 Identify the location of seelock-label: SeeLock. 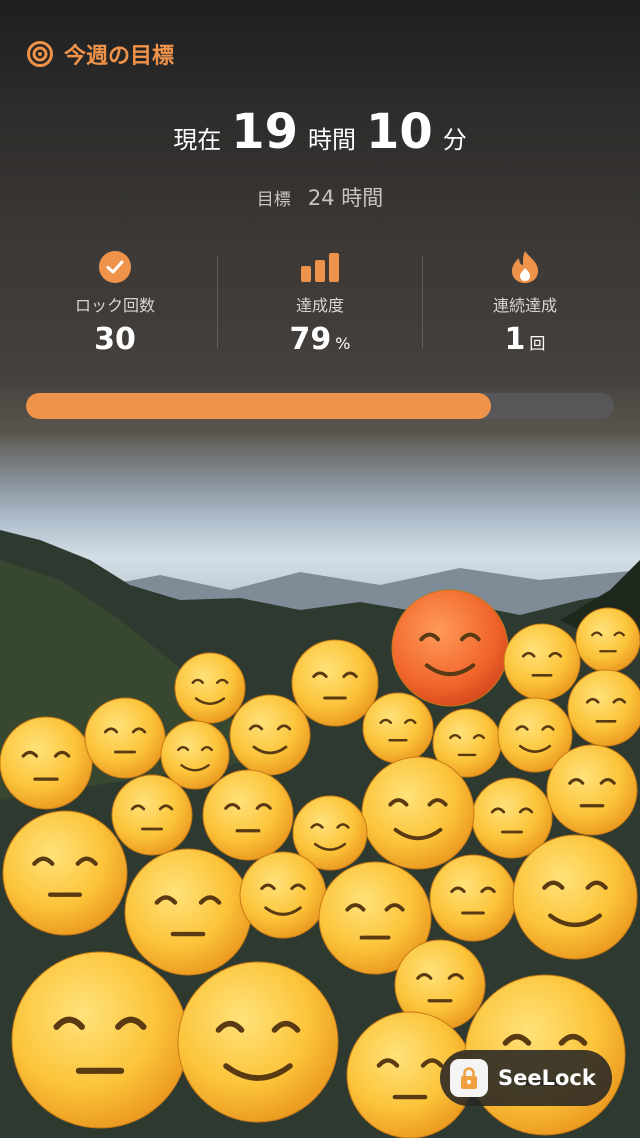
(547, 1078).